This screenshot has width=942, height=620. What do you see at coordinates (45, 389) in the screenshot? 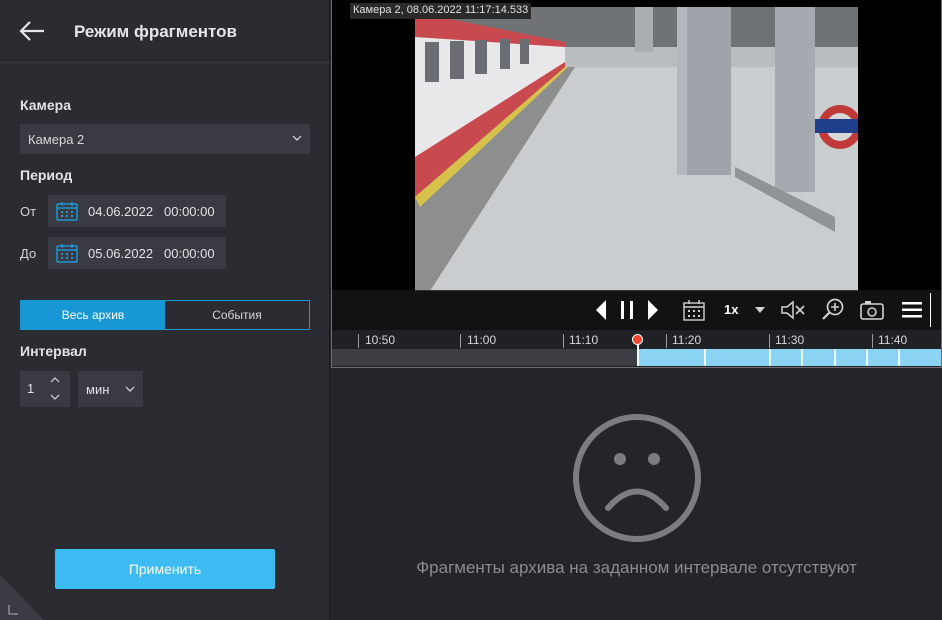
I see `interval-stepper: 1` at bounding box center [45, 389].